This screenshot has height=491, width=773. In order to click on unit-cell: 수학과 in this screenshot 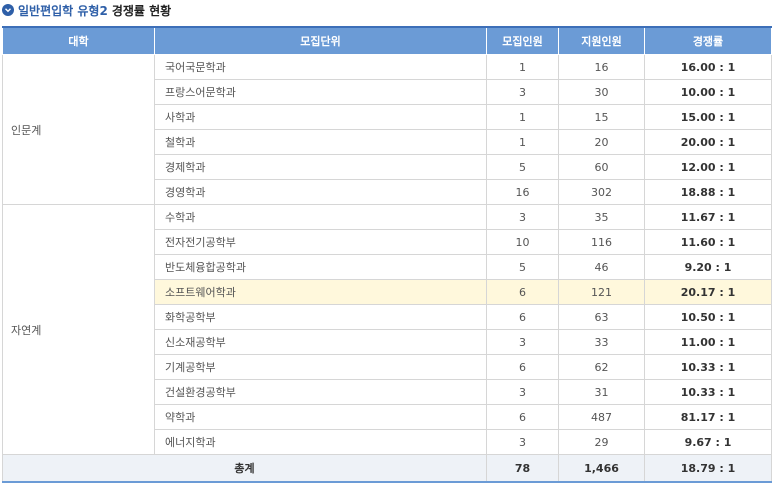, I will do `click(320, 217)`.